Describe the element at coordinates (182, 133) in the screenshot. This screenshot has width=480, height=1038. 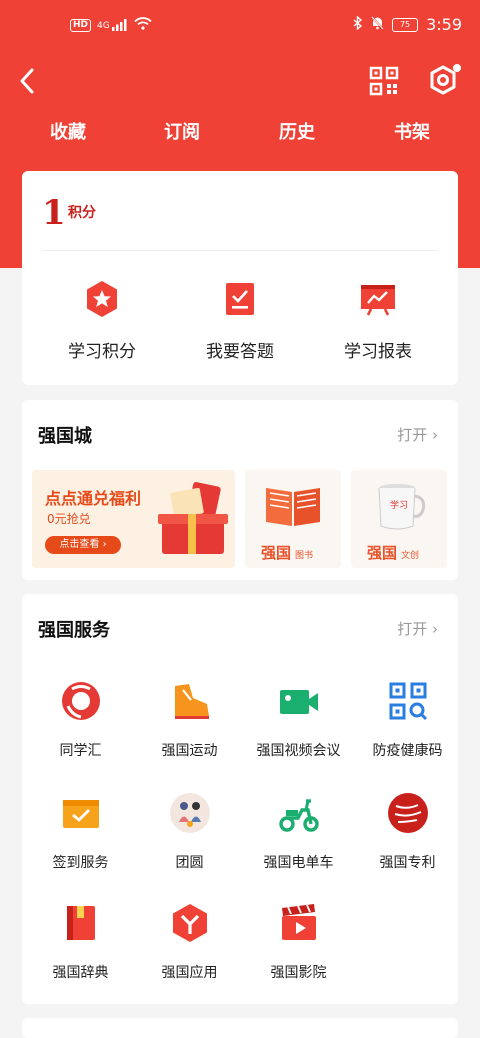
I see `tab-subscriptions: 订阅` at that location.